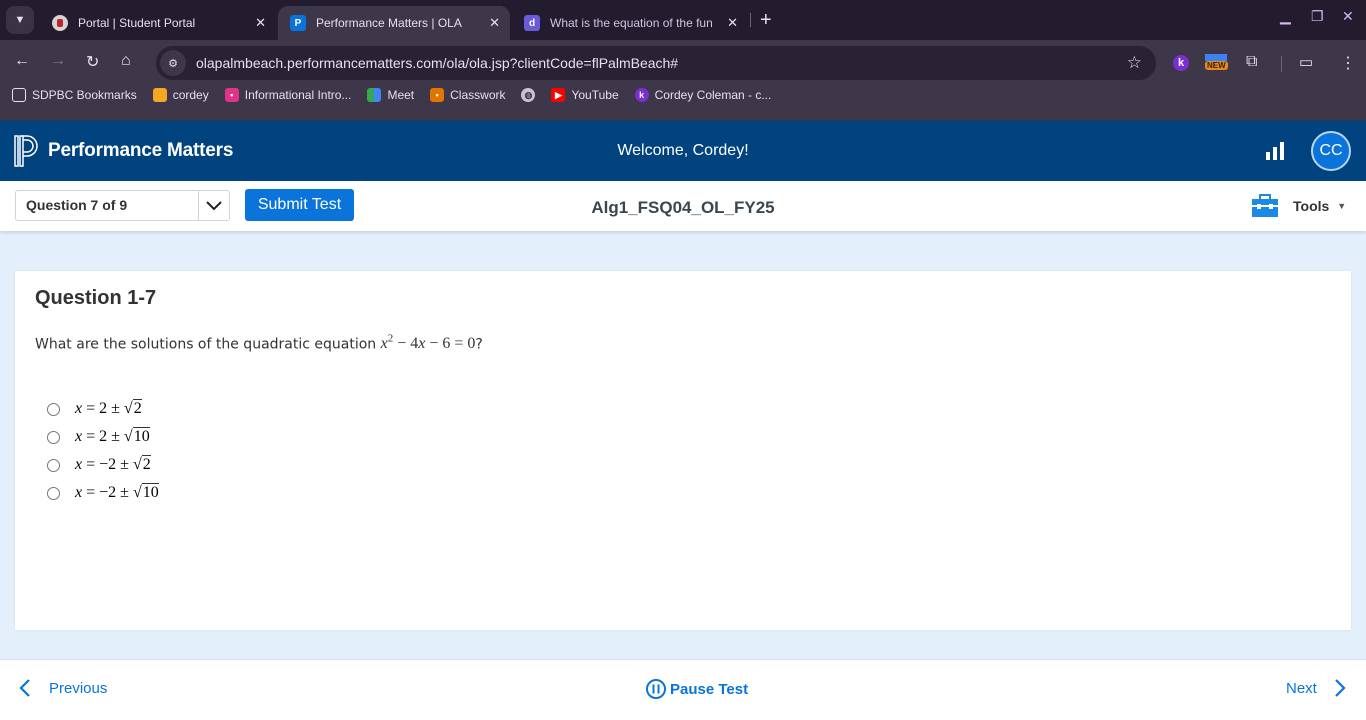 The image size is (1366, 720). I want to click on bookmark-sdpbc: SDPBC Bookmarks, so click(74, 95).